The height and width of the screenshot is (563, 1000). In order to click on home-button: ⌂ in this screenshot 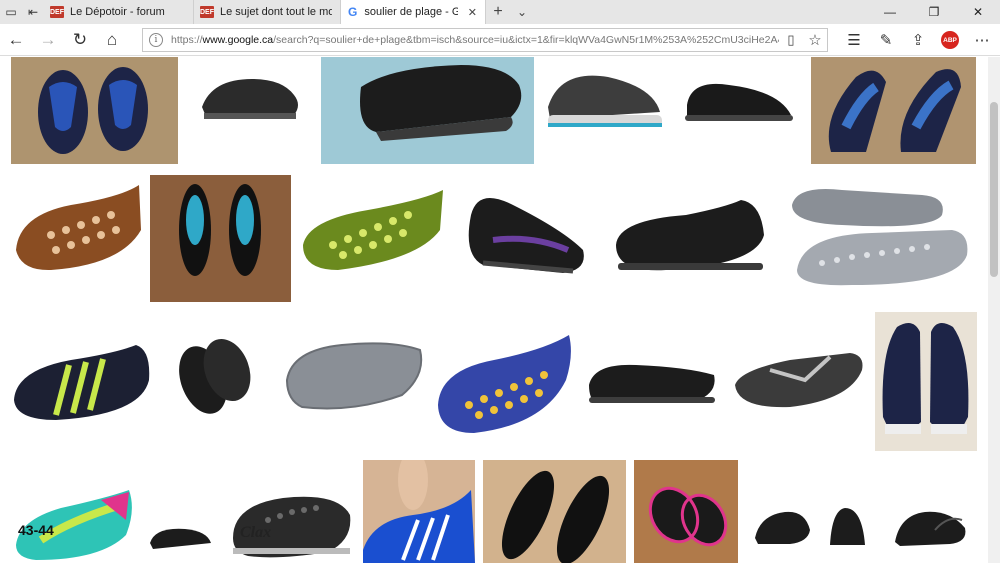, I will do `click(112, 40)`.